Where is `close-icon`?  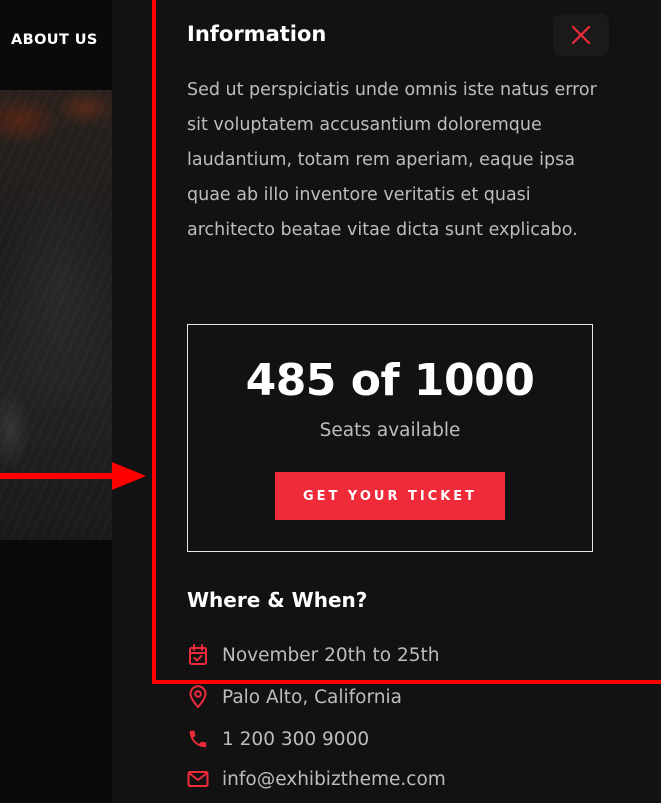 close-icon is located at coordinates (581, 35).